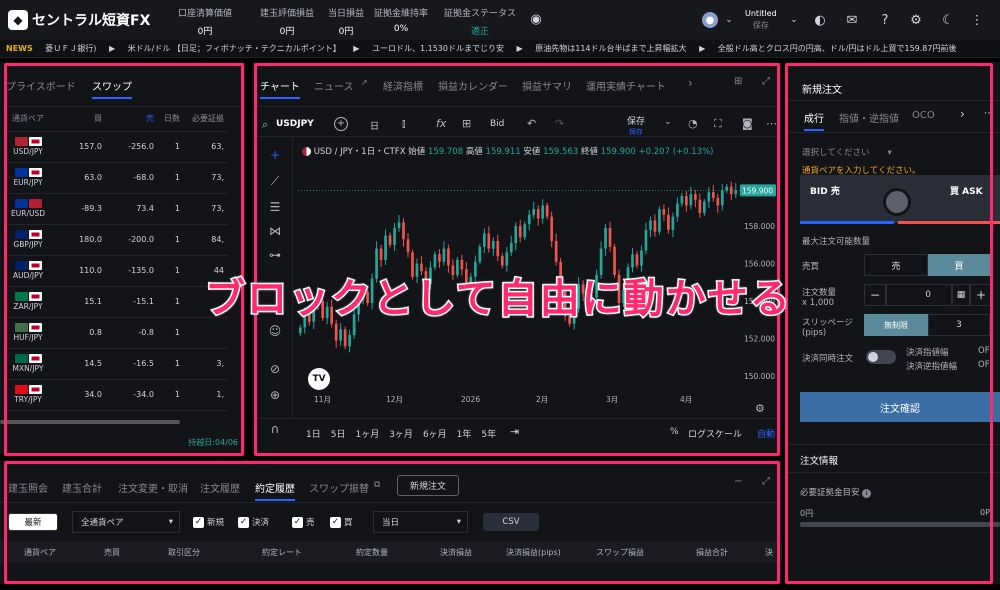 The image size is (1000, 590). What do you see at coordinates (820, 20) in the screenshot?
I see `market-icon: ◐` at bounding box center [820, 20].